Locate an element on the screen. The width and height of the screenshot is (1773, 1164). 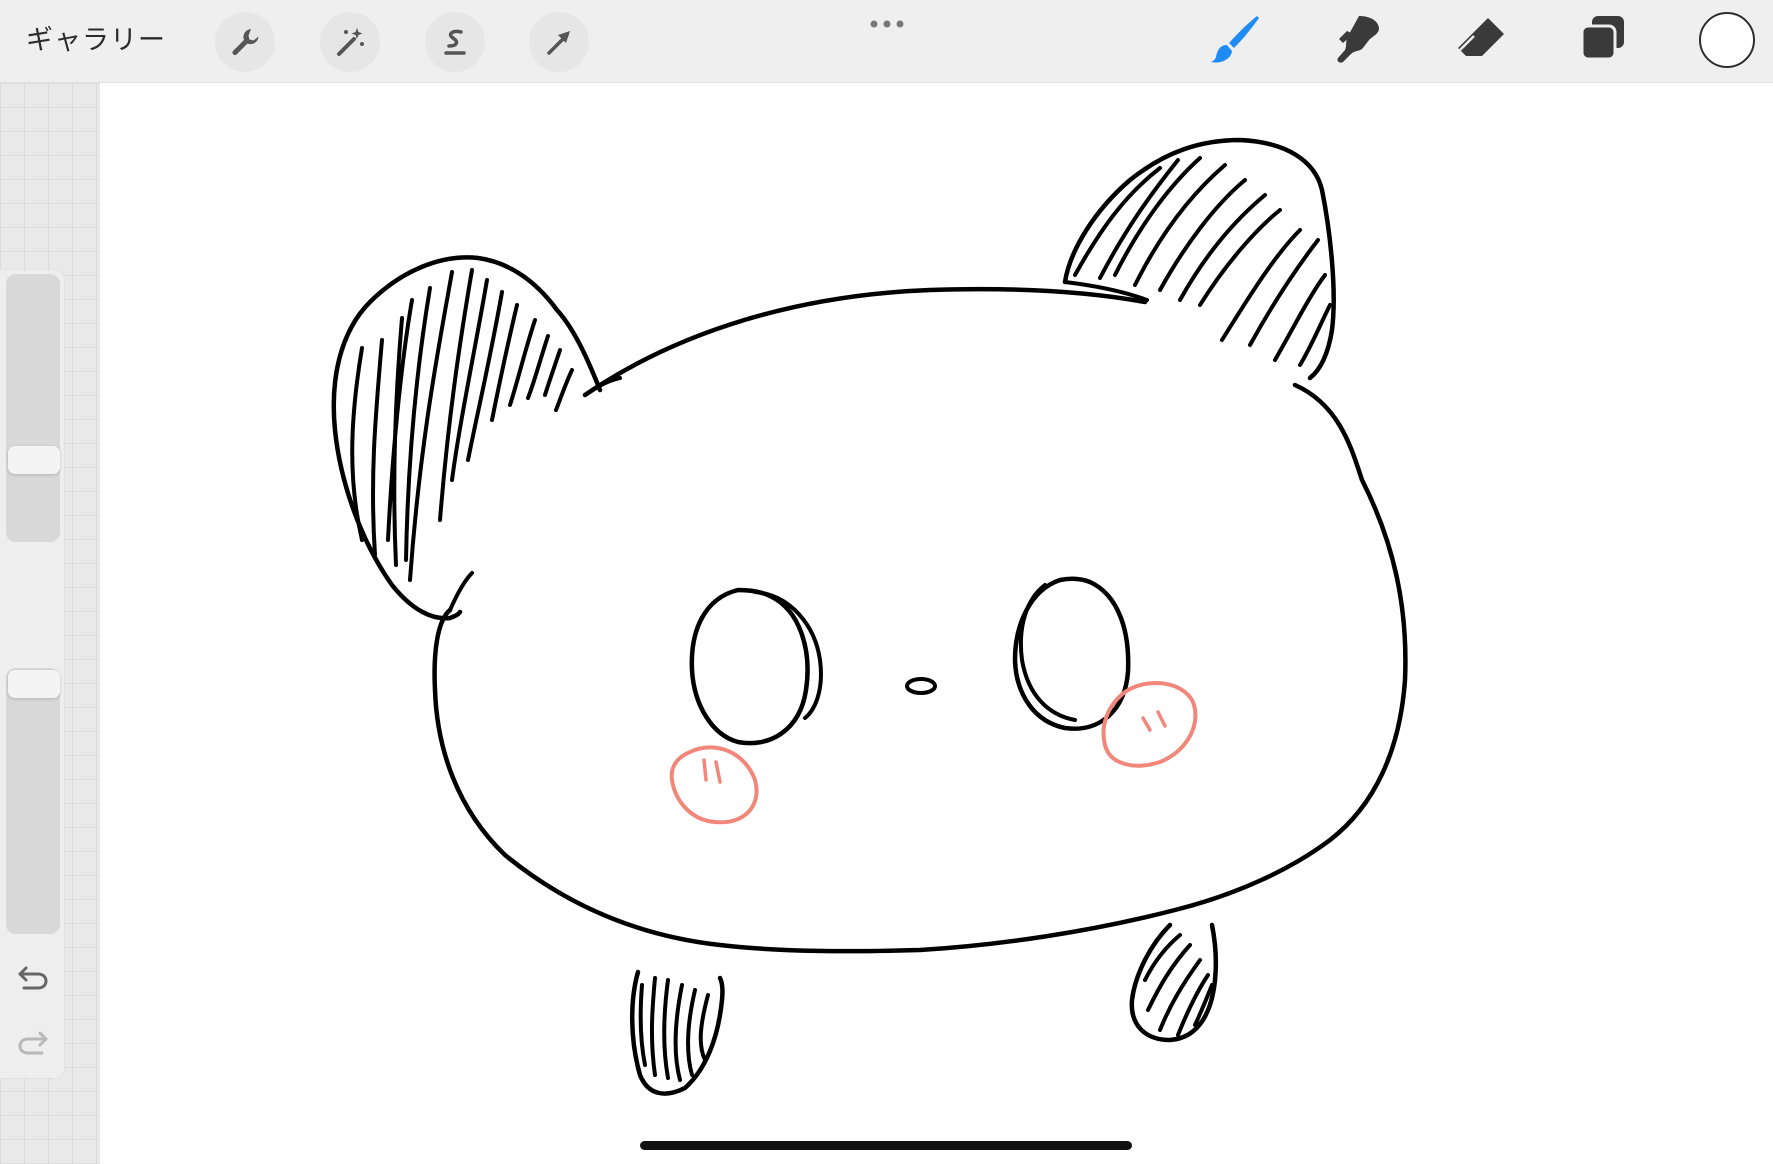
brush-size-thumb is located at coordinates (34, 460).